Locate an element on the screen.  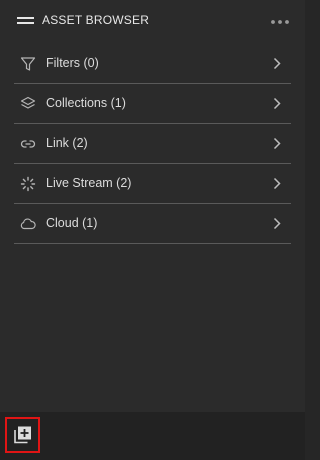
more-options-icon is located at coordinates (280, 22).